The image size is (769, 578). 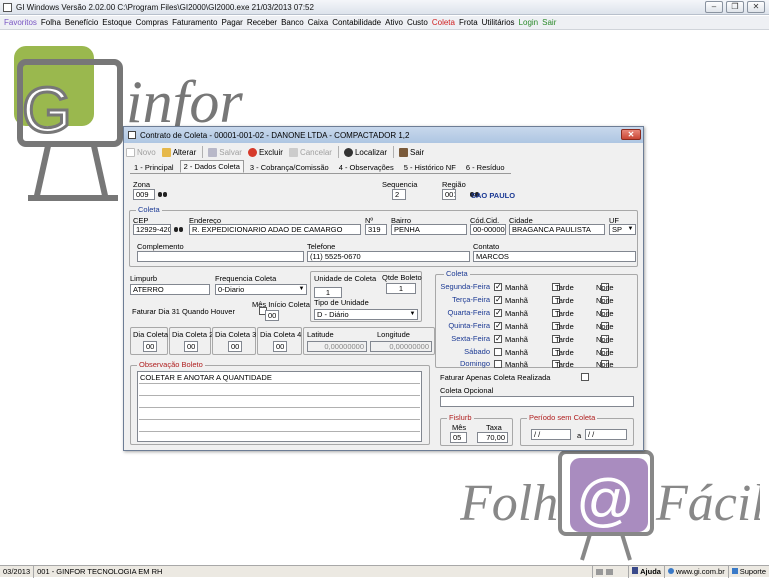 I want to click on cancelar-button: Cancelar, so click(x=310, y=152).